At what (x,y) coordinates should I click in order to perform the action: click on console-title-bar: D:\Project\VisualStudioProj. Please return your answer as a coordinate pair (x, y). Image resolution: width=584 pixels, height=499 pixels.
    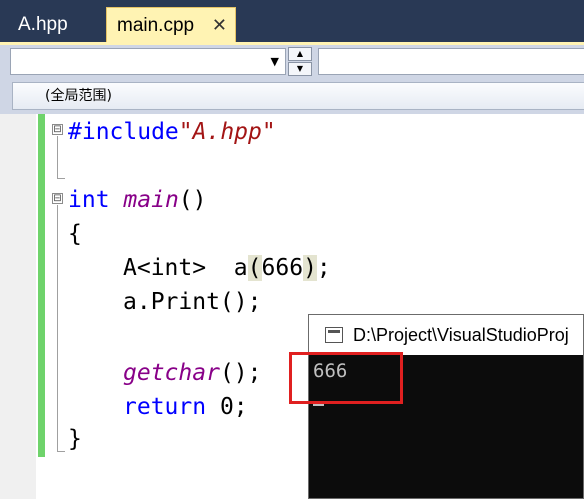
    Looking at the image, I should click on (446, 335).